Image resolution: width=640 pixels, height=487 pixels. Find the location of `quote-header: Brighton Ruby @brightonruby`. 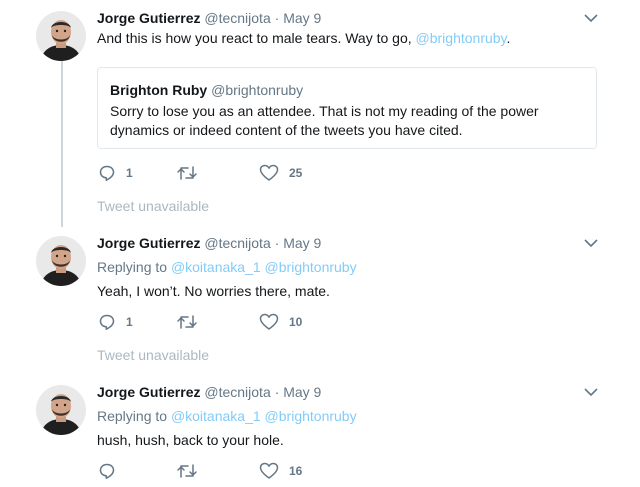

quote-header: Brighton Ruby @brightonruby is located at coordinates (206, 90).